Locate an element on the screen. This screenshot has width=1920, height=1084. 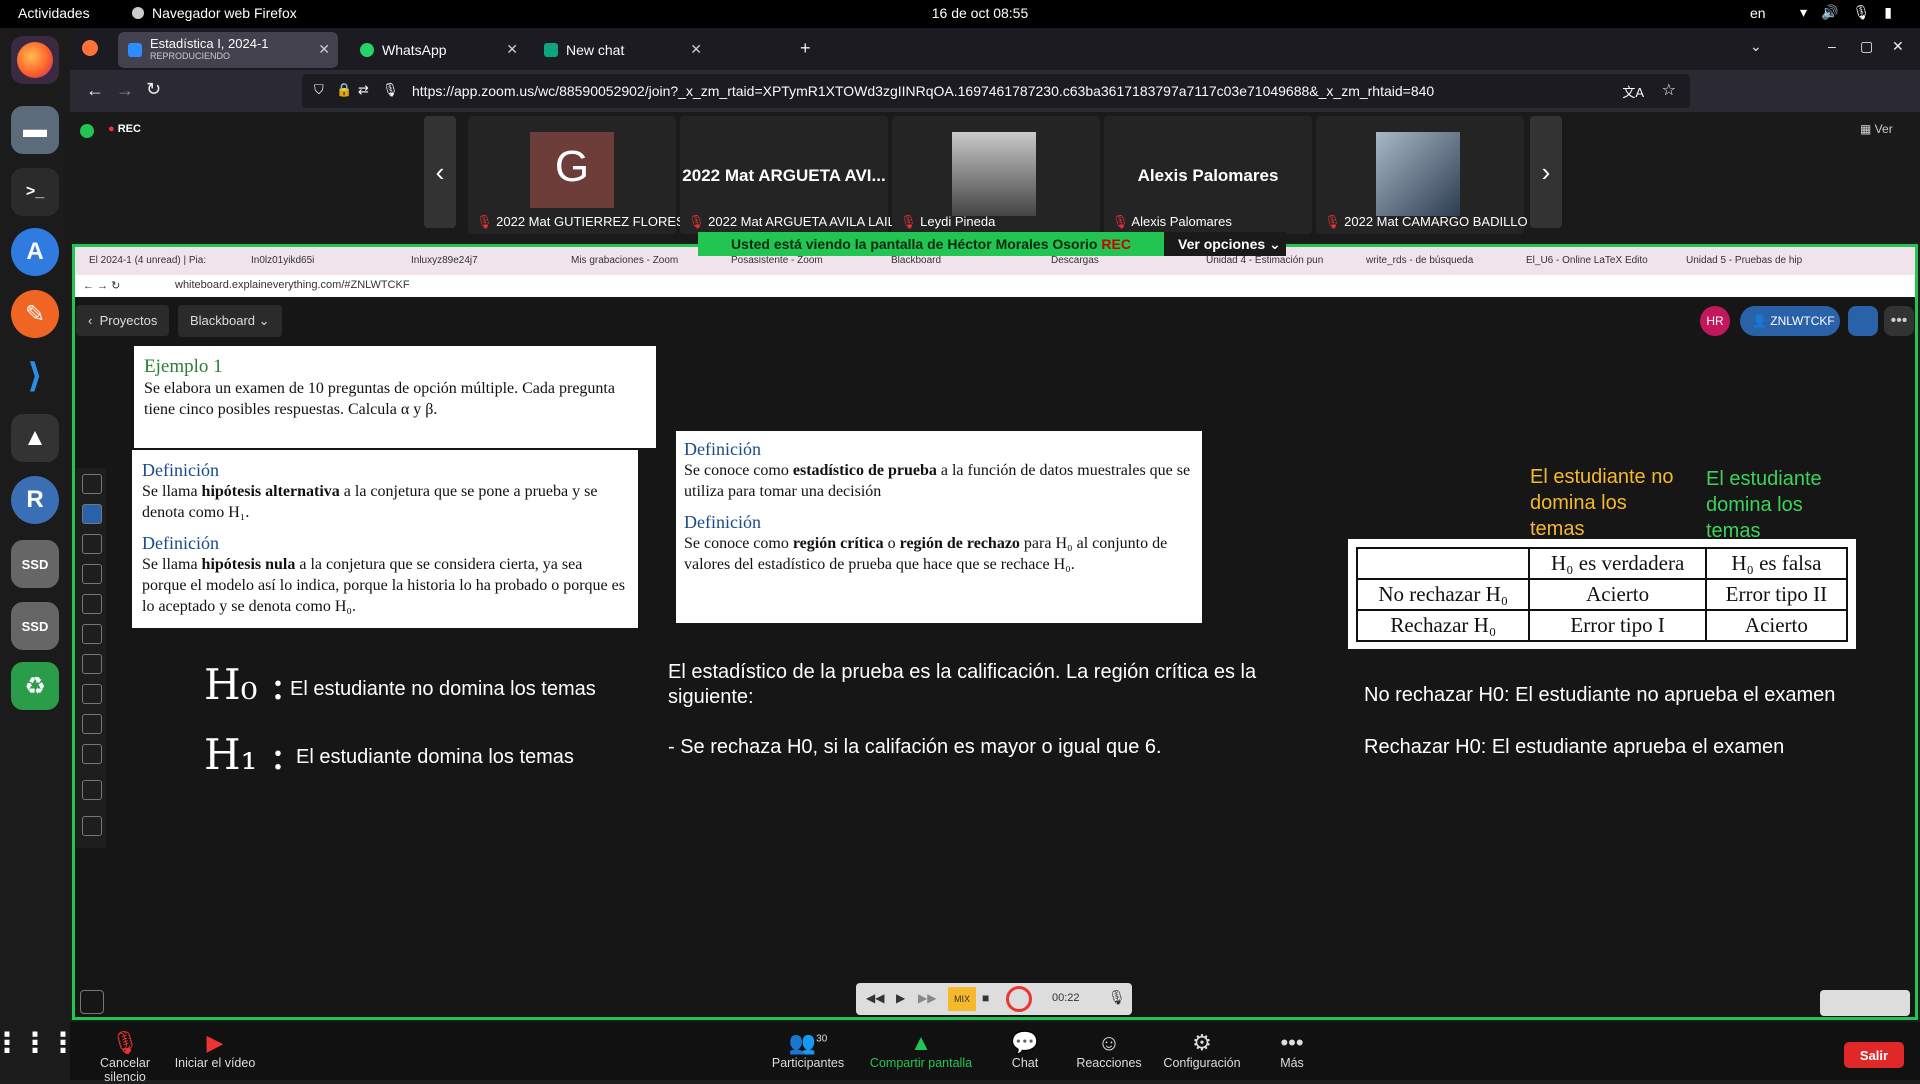
highlighter-tool-icon is located at coordinates (92, 574).